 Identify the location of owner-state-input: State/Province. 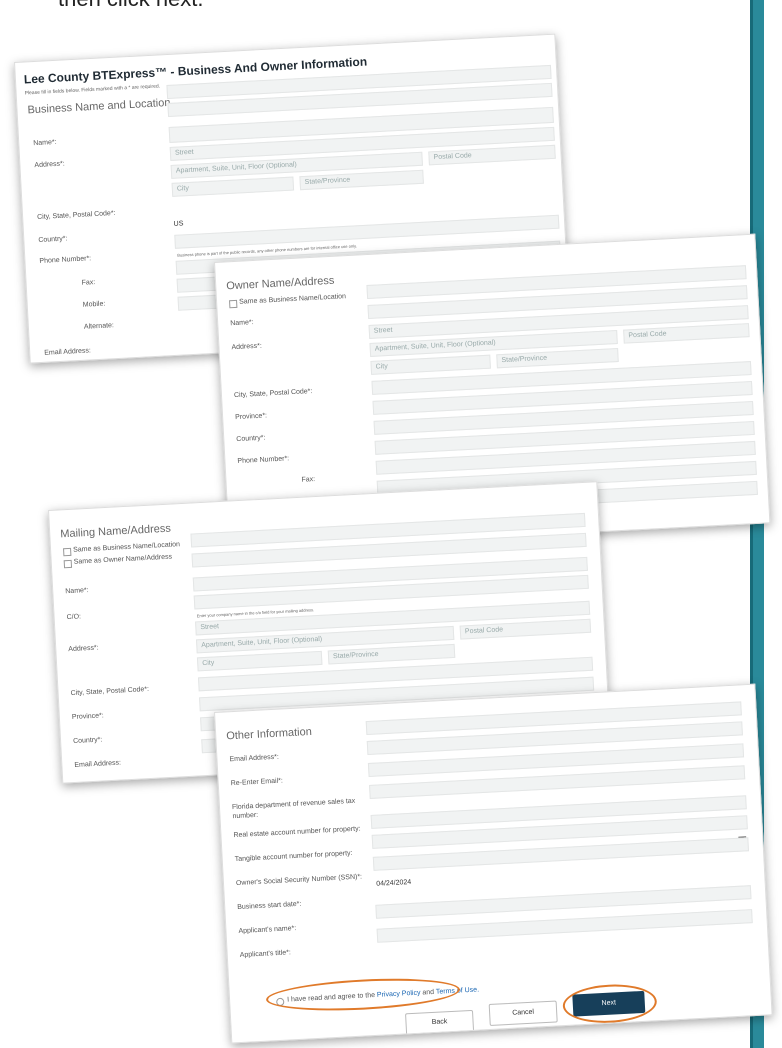
(557, 358).